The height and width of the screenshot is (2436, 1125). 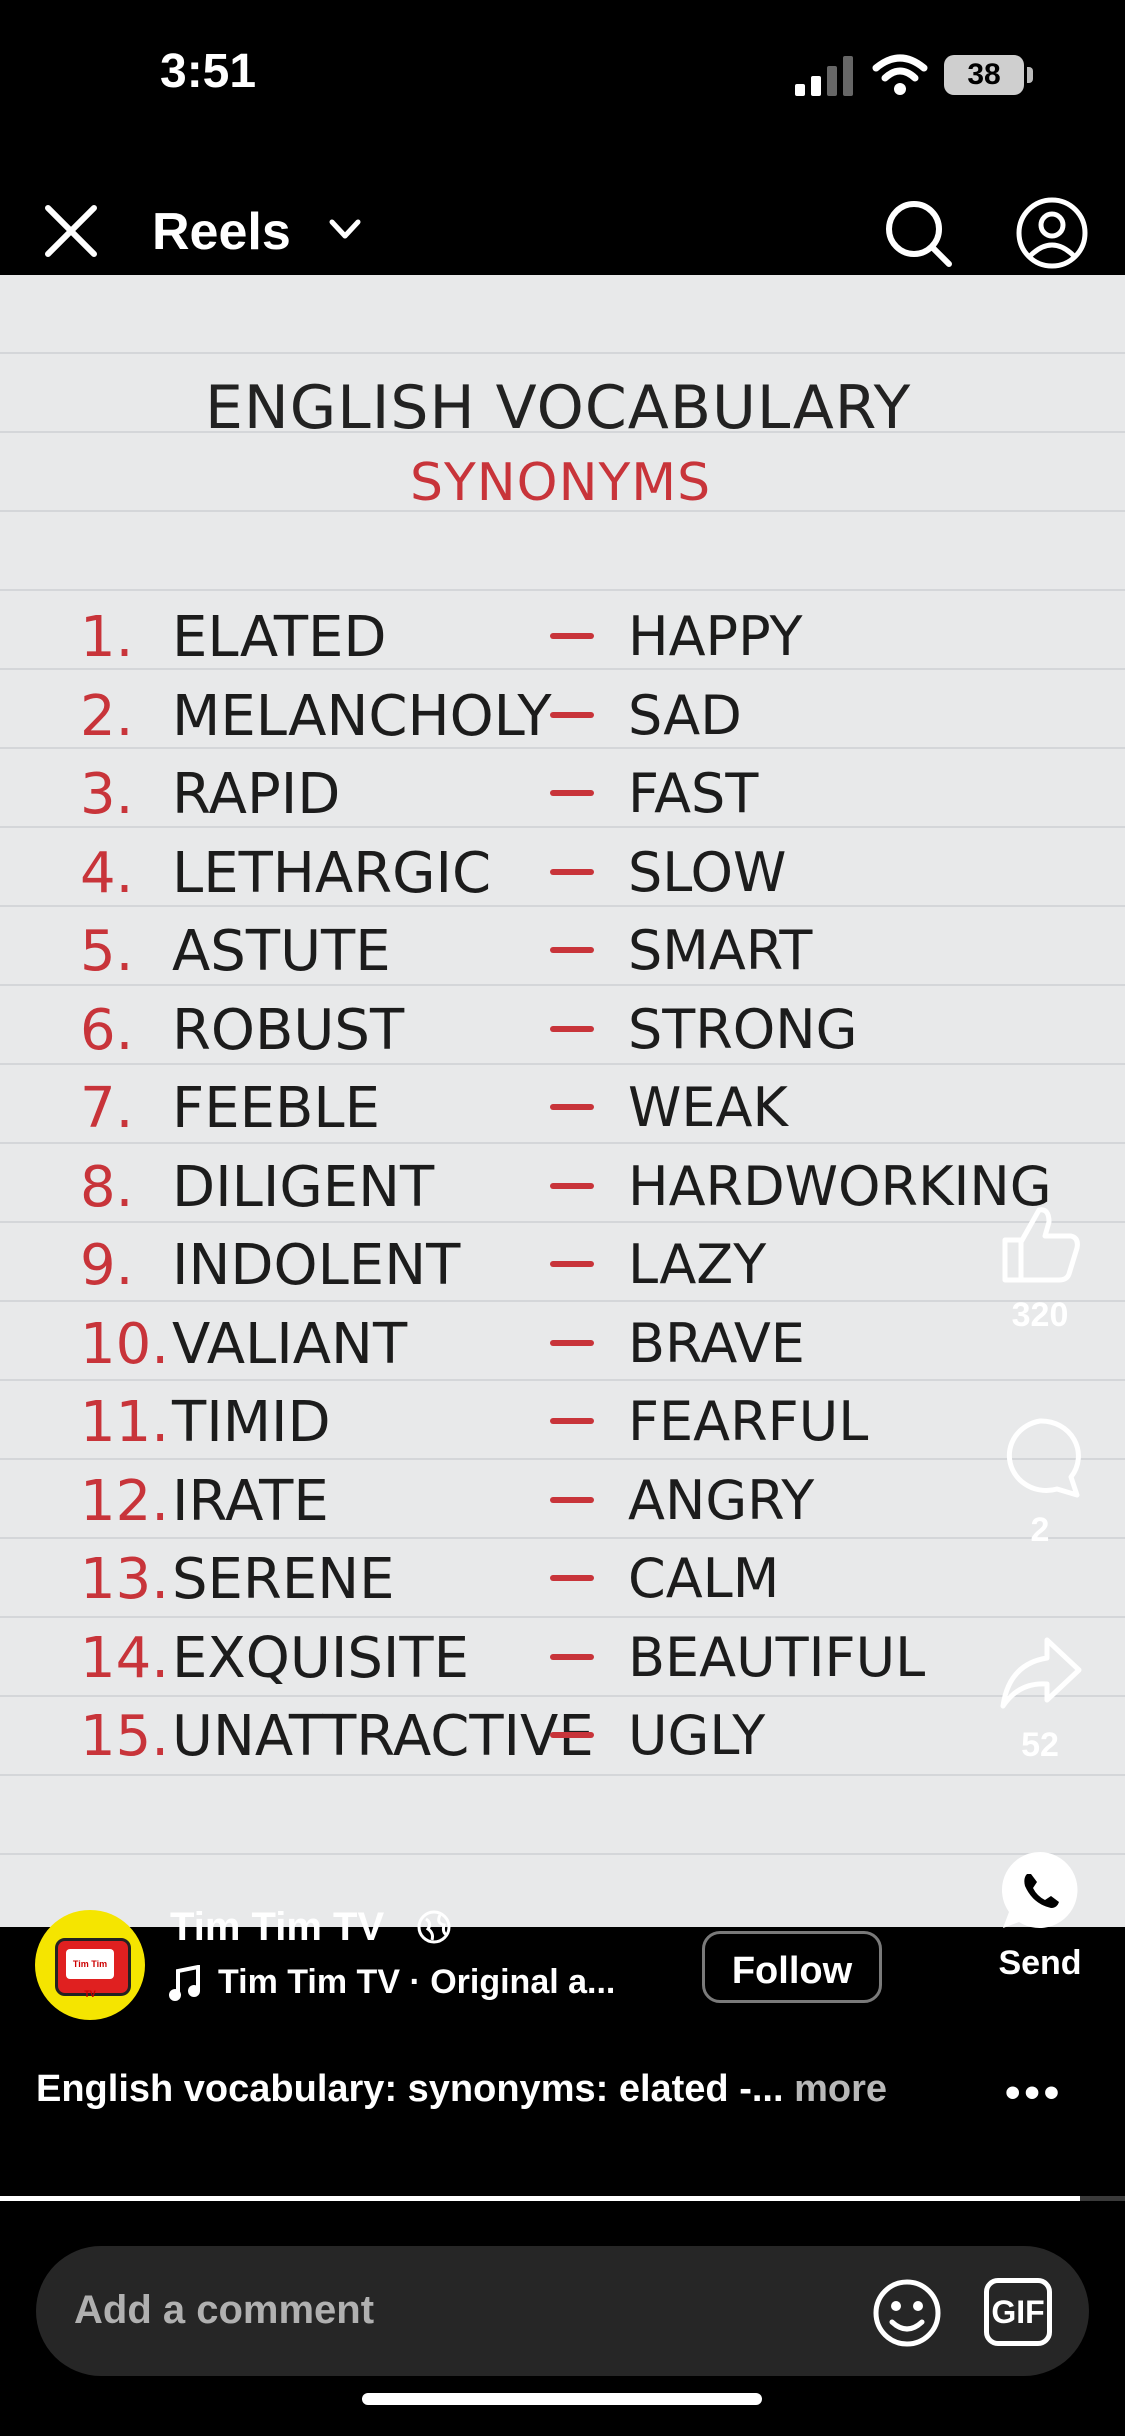 What do you see at coordinates (320, 1658) in the screenshot?
I see `vocabulary-word: EXQUISITE` at bounding box center [320, 1658].